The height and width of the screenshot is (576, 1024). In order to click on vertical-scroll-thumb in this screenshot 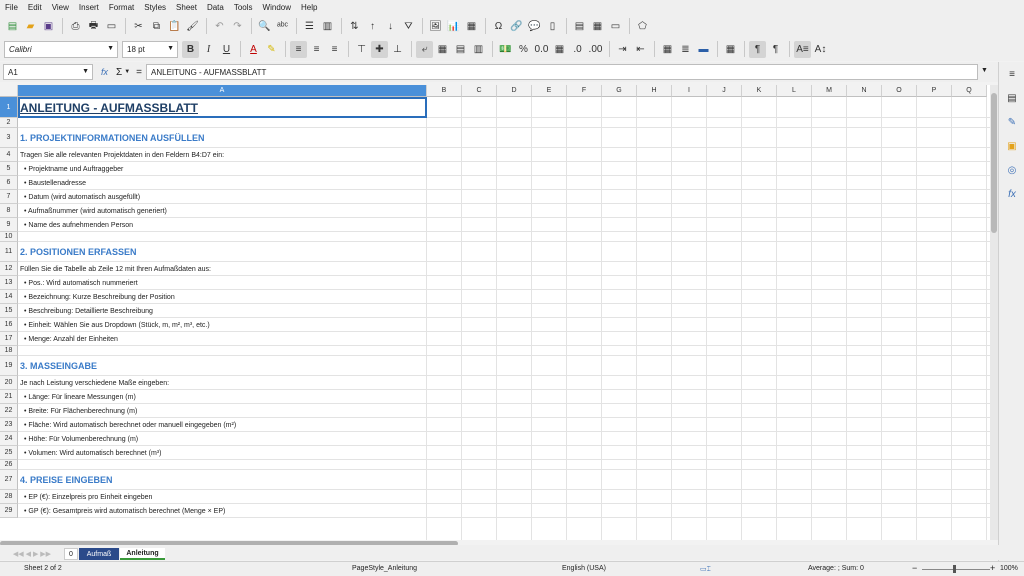, I will do `click(994, 163)`.